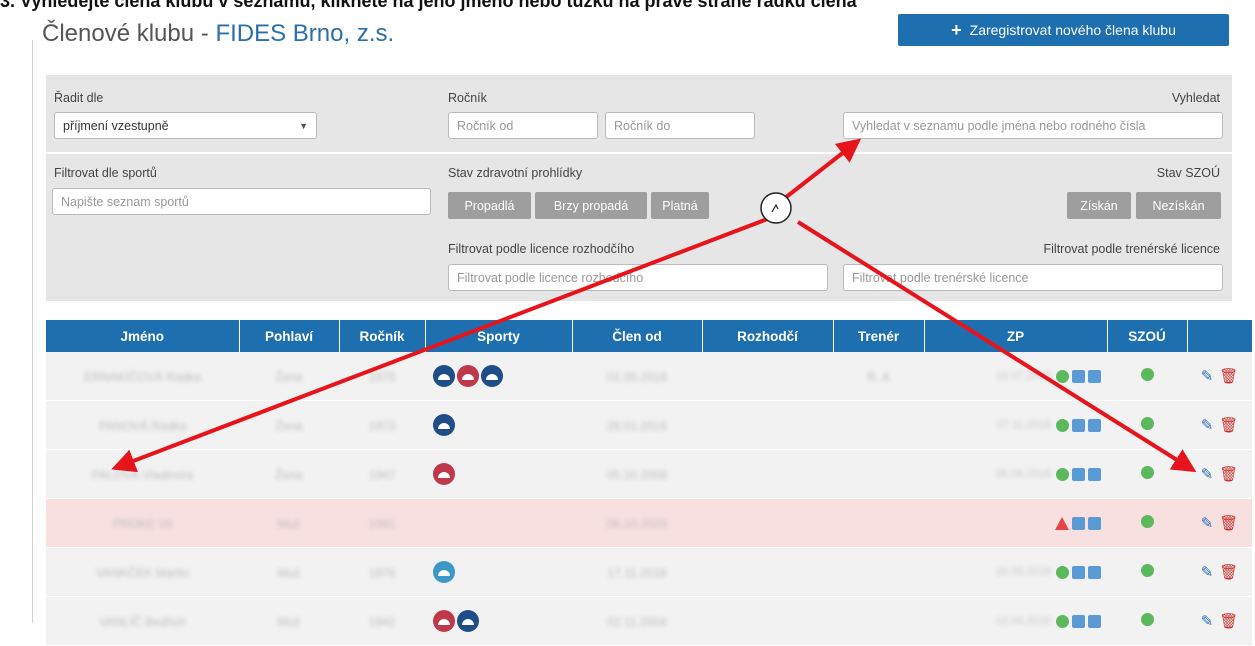 The width and height of the screenshot is (1255, 646). I want to click on member-actions: ✎ 🗑, so click(1219, 474).